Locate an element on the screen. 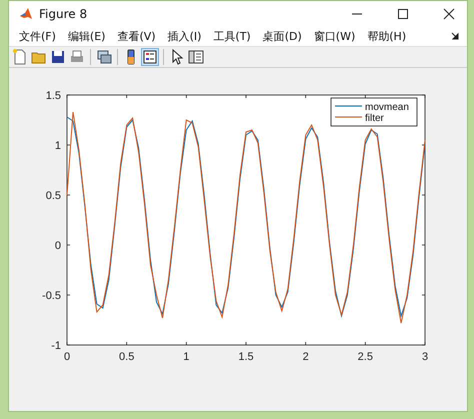 This screenshot has height=419, width=474. dock-arrow-icon is located at coordinates (455, 36).